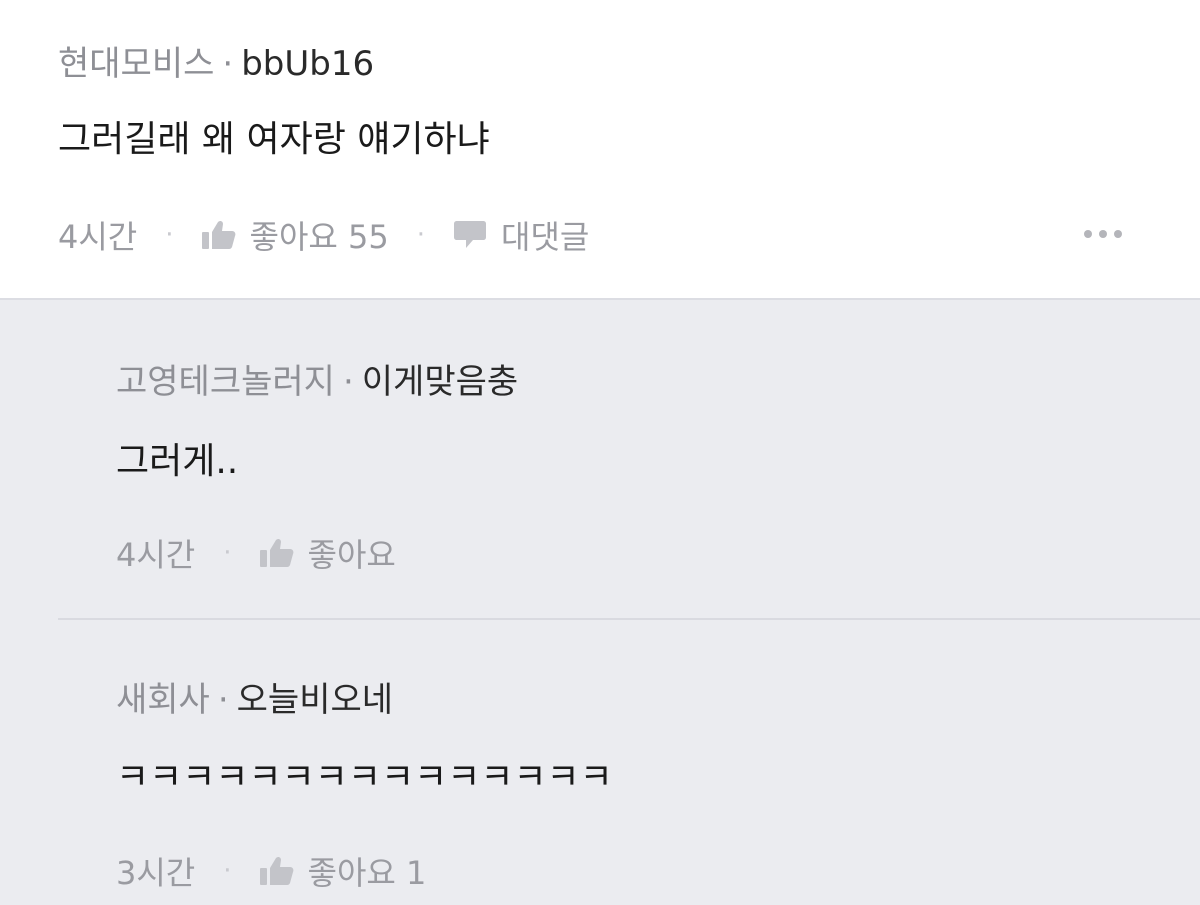  I want to click on comment-text: 그러길래 왜 여자랑 얘기하냐, so click(274, 139).